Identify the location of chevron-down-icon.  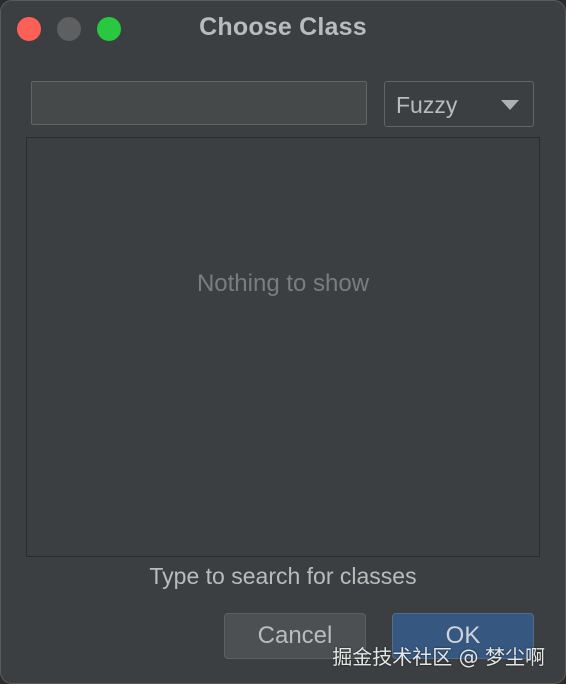
(510, 105).